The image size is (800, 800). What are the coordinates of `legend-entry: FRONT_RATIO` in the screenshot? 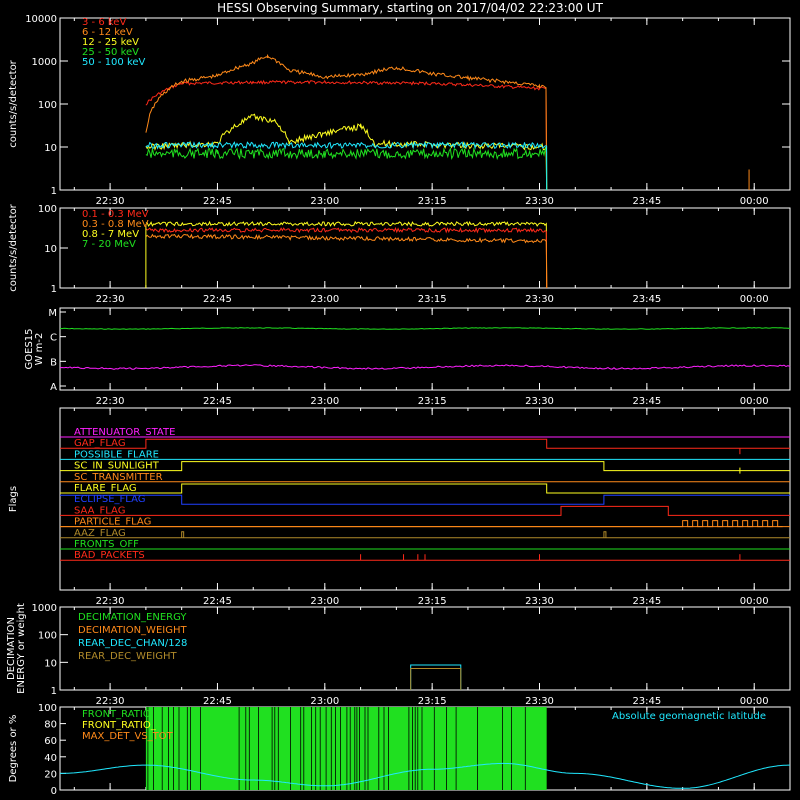 It's located at (116, 714).